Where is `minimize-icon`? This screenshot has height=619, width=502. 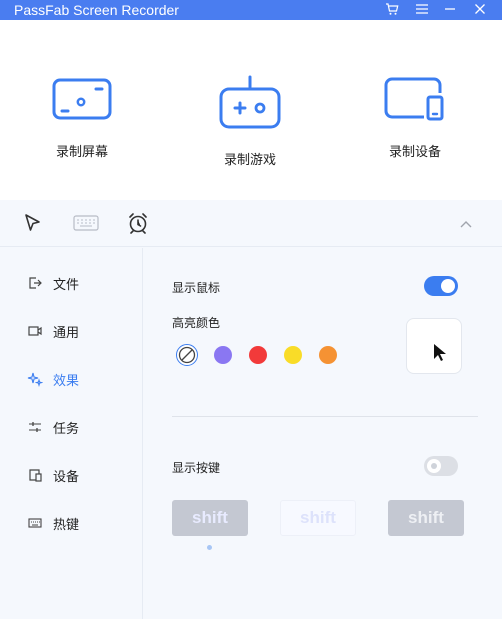 minimize-icon is located at coordinates (450, 9).